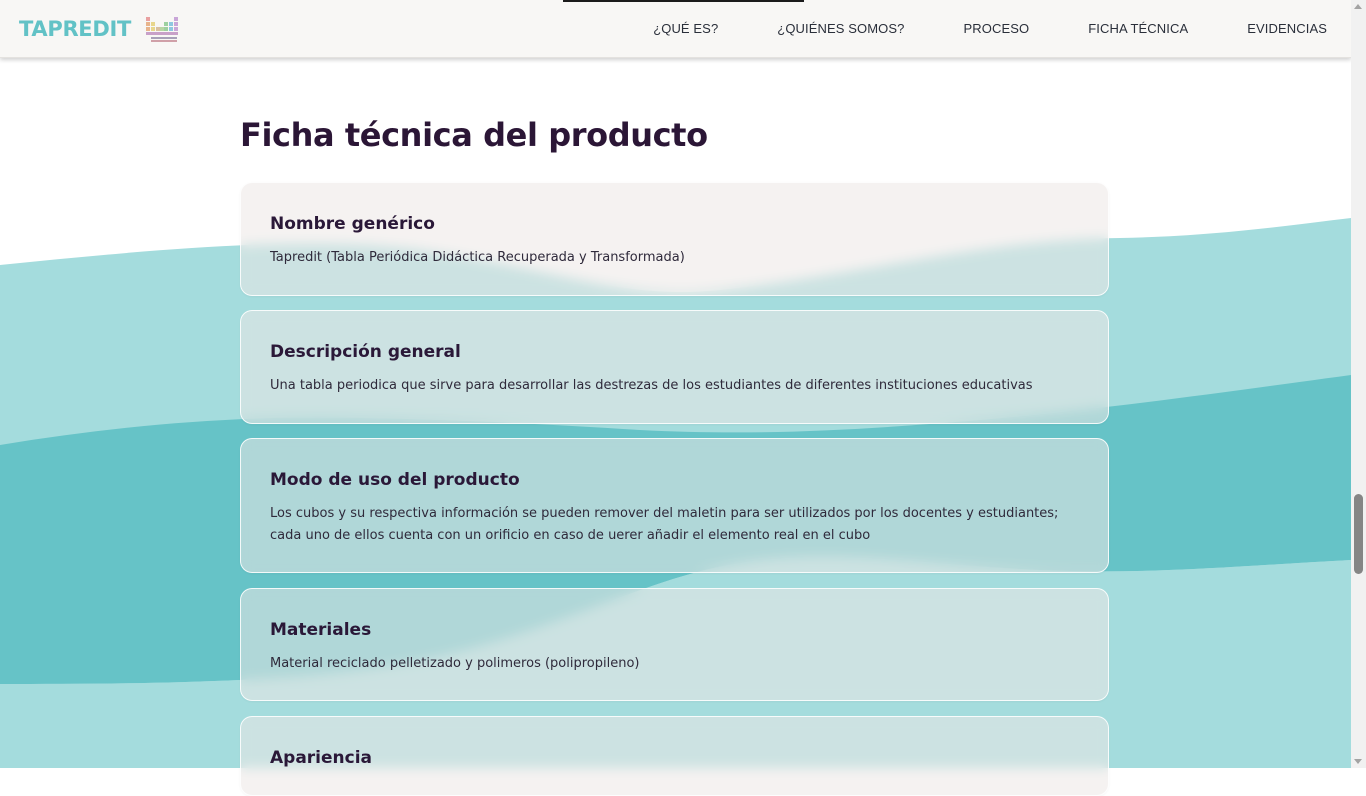  I want to click on page-title: Ficha técnica del producto, so click(474, 135).